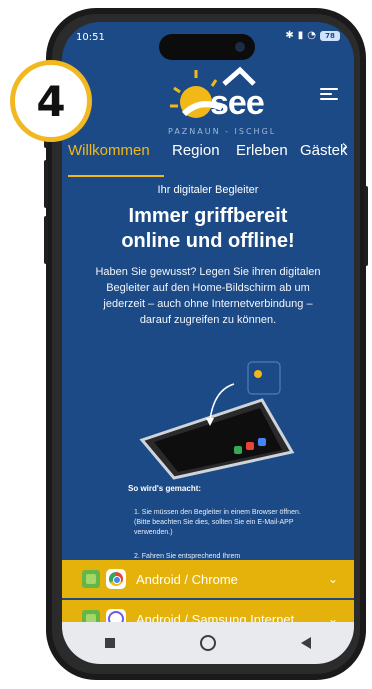 The width and height of the screenshot is (372, 689). I want to click on wifi-icon: ◔, so click(311, 35).